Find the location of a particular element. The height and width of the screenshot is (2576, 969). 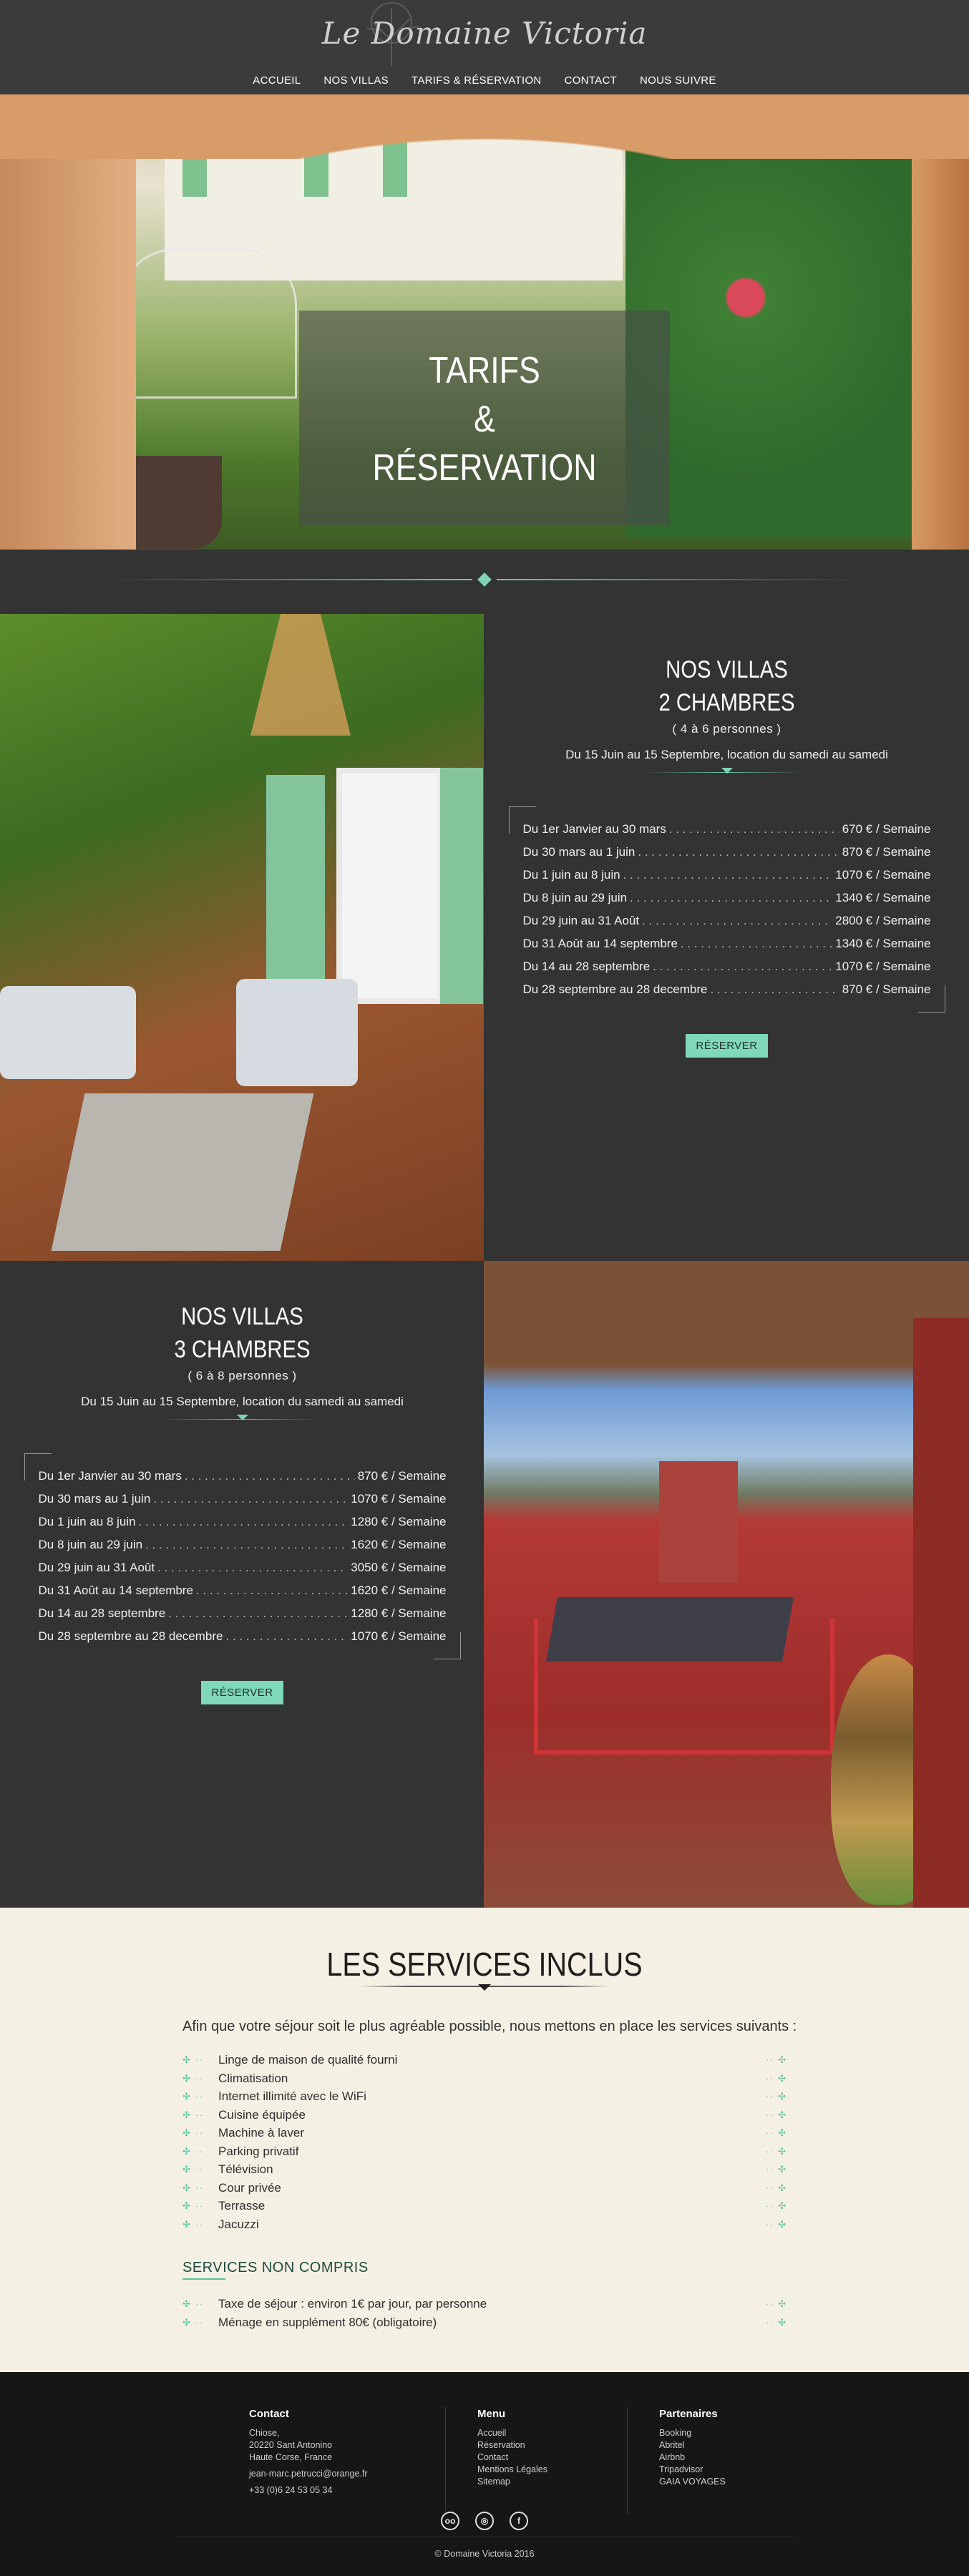

nav-nous-suivre: NOUS SUIVRE is located at coordinates (678, 80).